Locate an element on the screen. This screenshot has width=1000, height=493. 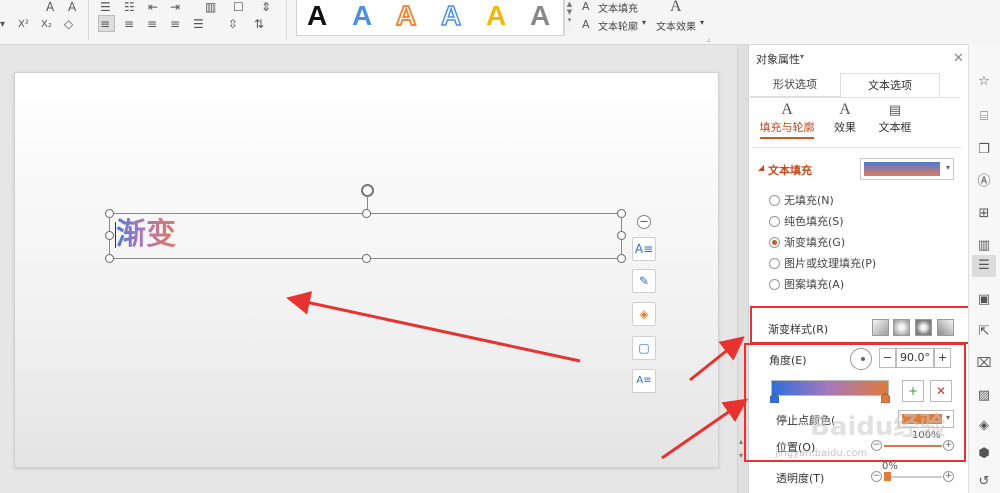
subtab-effects: A 效果 is located at coordinates (845, 118).